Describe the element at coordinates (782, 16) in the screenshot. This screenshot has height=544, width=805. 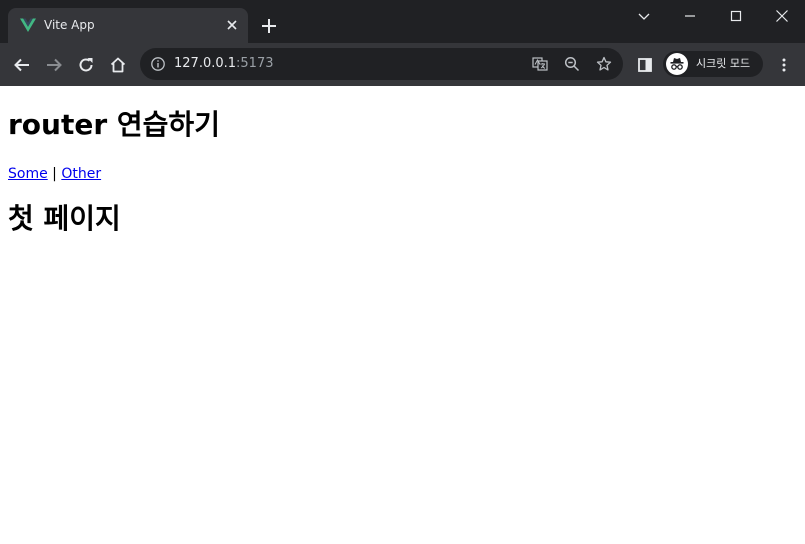
I see `close-window-icon` at that location.